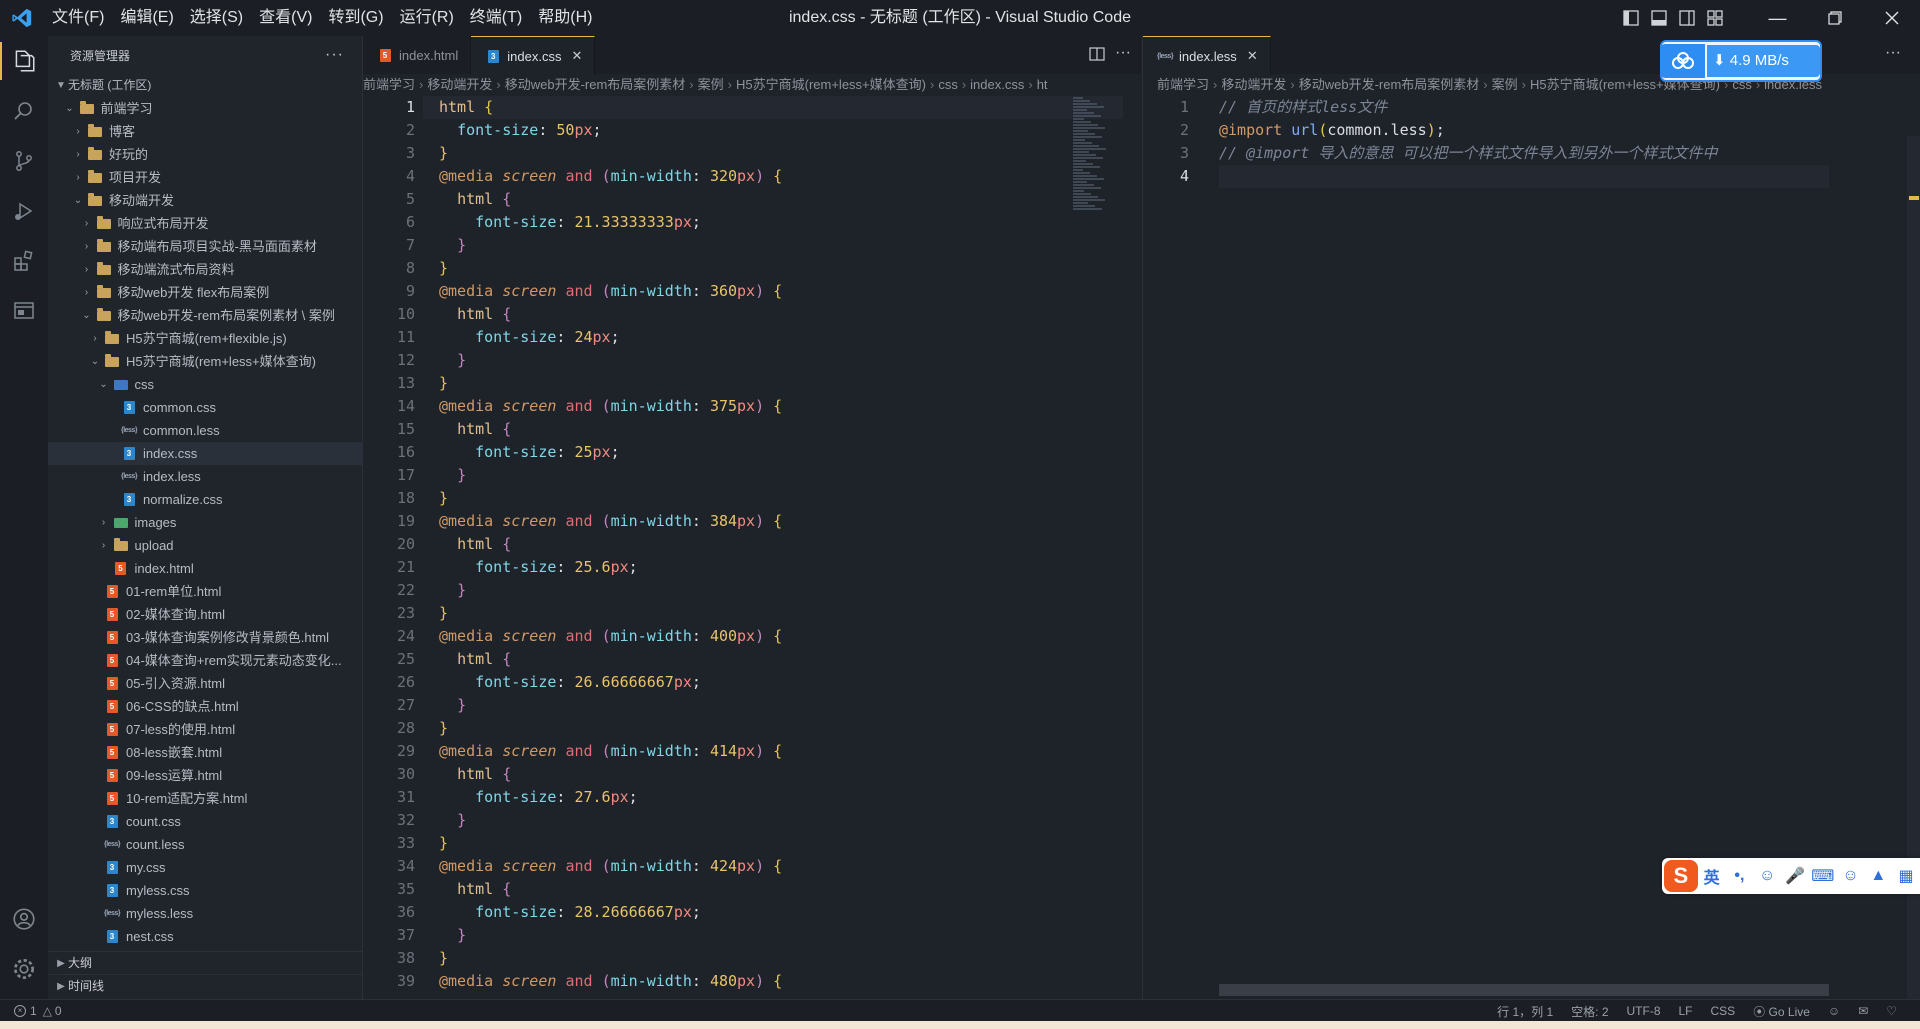  I want to click on user-icon: ☺, so click(1851, 876).